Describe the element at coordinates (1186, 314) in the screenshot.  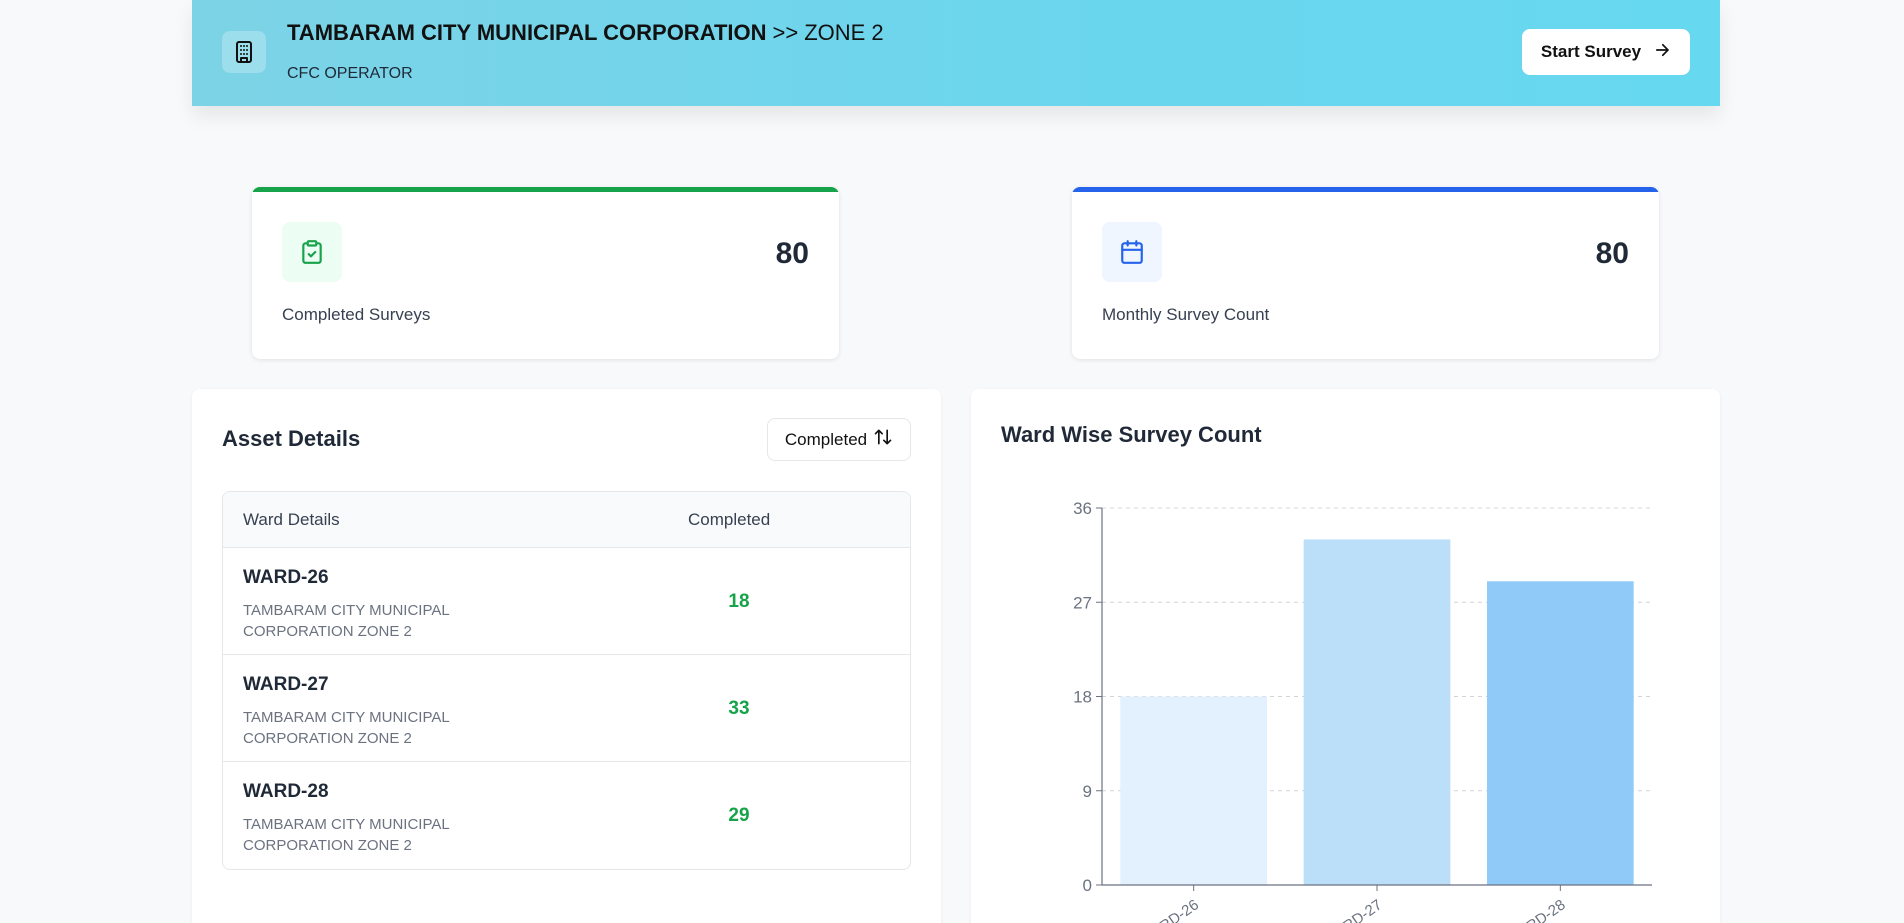
I see `monthly-survey-count-label: Monthly Survey Count` at that location.